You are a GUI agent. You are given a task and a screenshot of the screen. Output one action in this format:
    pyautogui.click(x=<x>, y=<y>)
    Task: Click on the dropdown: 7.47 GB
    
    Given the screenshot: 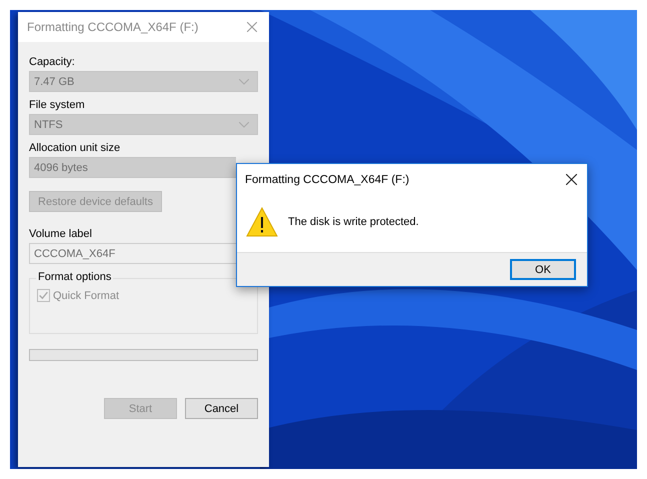 What is the action you would take?
    pyautogui.click(x=143, y=81)
    